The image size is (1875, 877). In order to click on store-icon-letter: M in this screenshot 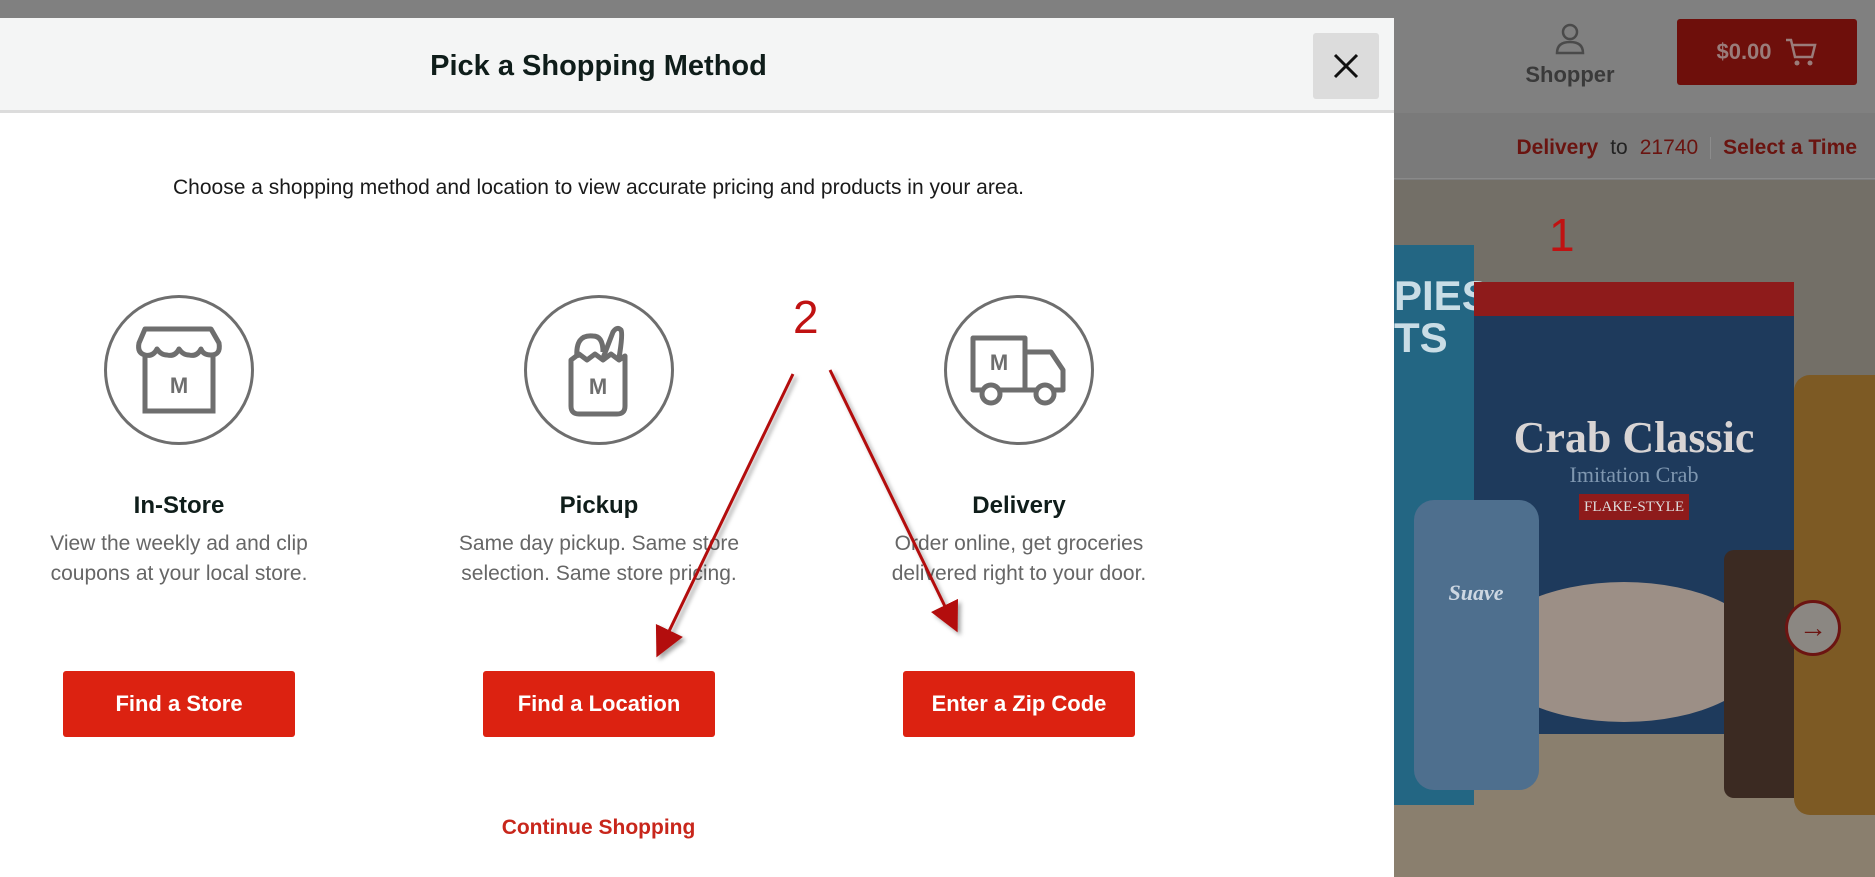, I will do `click(179, 385)`.